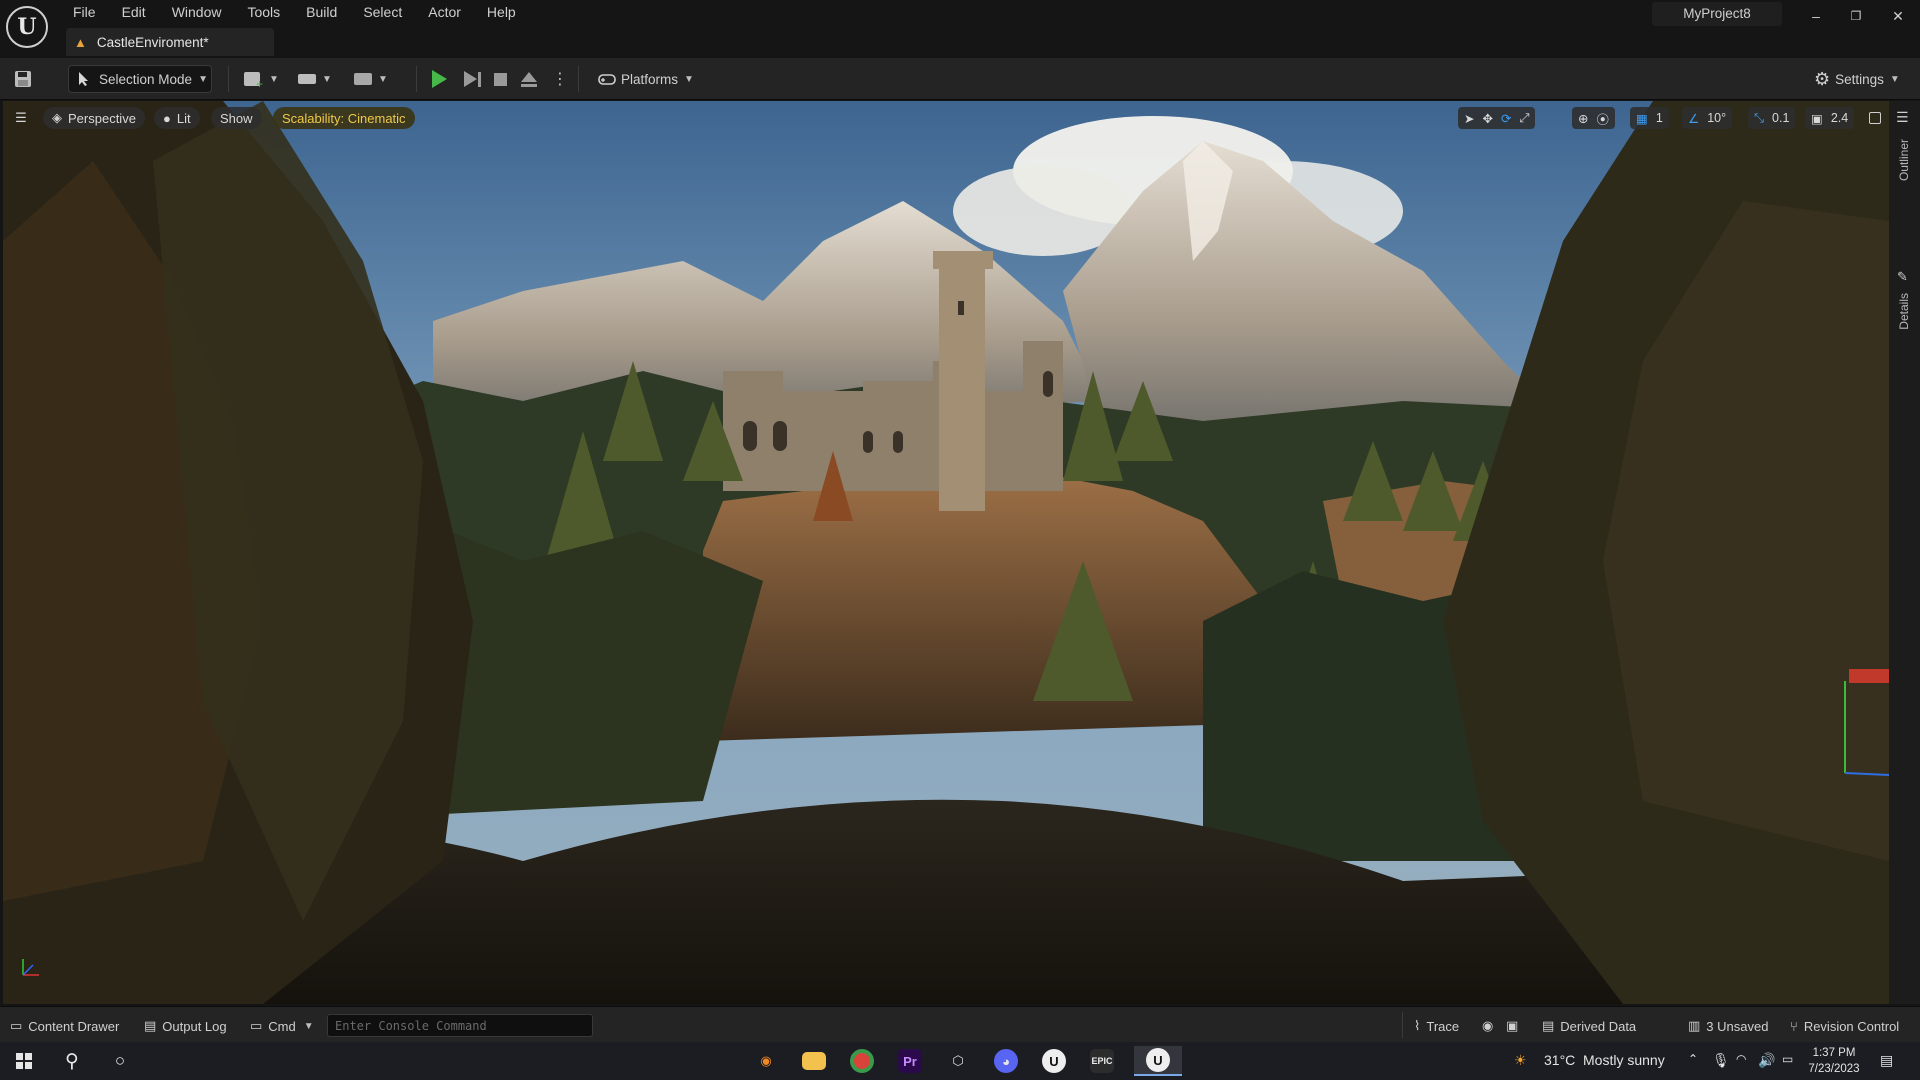 Image resolution: width=1920 pixels, height=1080 pixels. What do you see at coordinates (1834, 1053) in the screenshot?
I see `clock-time: 1:37 PM` at bounding box center [1834, 1053].